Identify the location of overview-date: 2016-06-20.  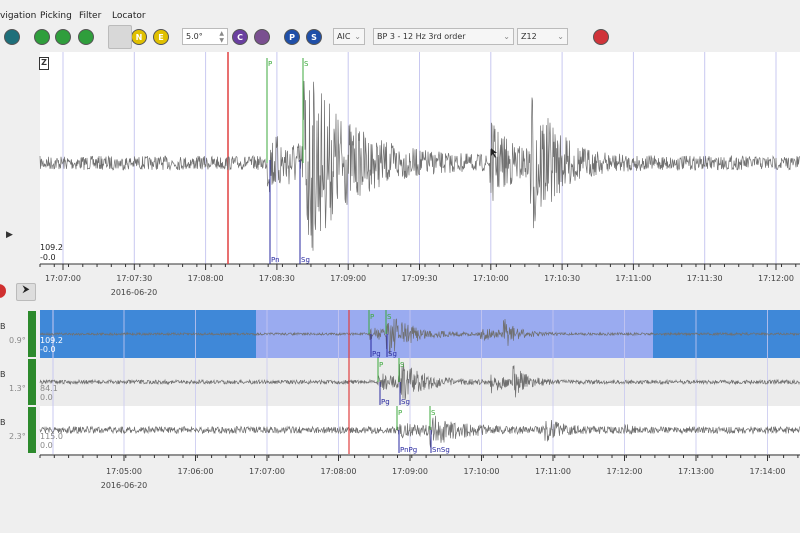
(124, 485).